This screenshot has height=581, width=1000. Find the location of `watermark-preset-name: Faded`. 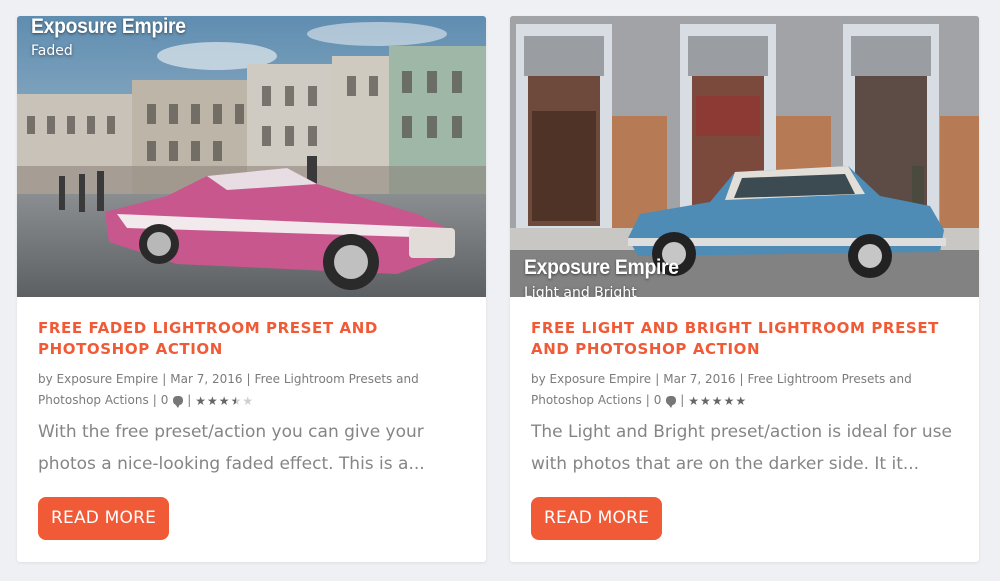

watermark-preset-name: Faded is located at coordinates (52, 51).